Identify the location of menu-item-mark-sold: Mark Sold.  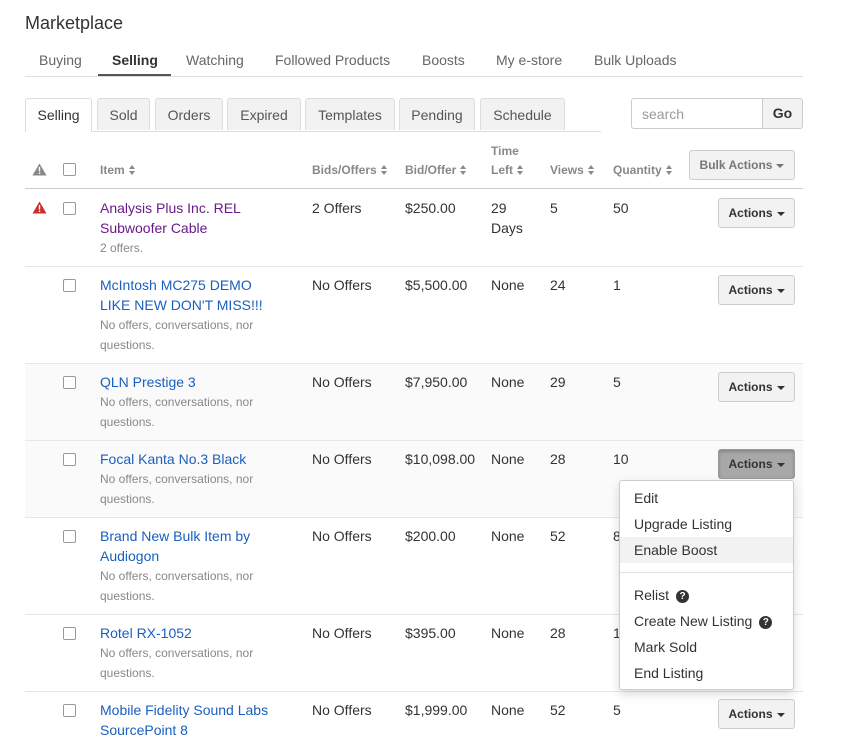
(706, 647).